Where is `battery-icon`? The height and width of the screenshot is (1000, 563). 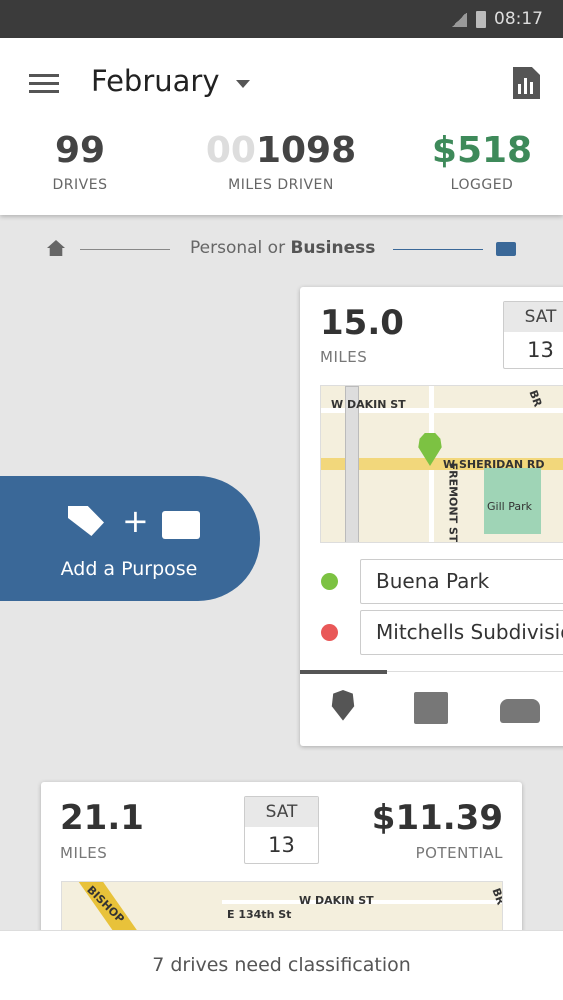 battery-icon is located at coordinates (481, 19).